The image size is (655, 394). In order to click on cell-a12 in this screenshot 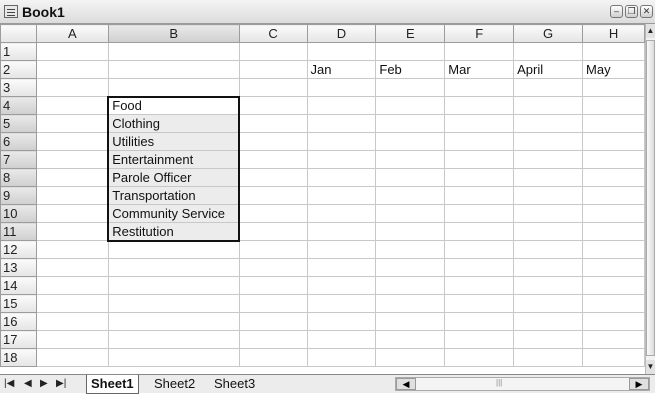, I will do `click(72, 249)`.